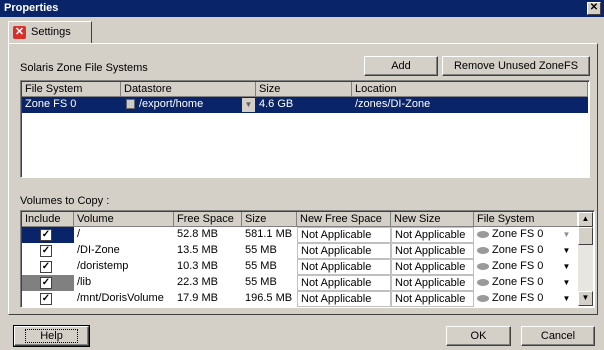 This screenshot has width=604, height=350. I want to click on scroll-up-icon: ▲, so click(585, 219).